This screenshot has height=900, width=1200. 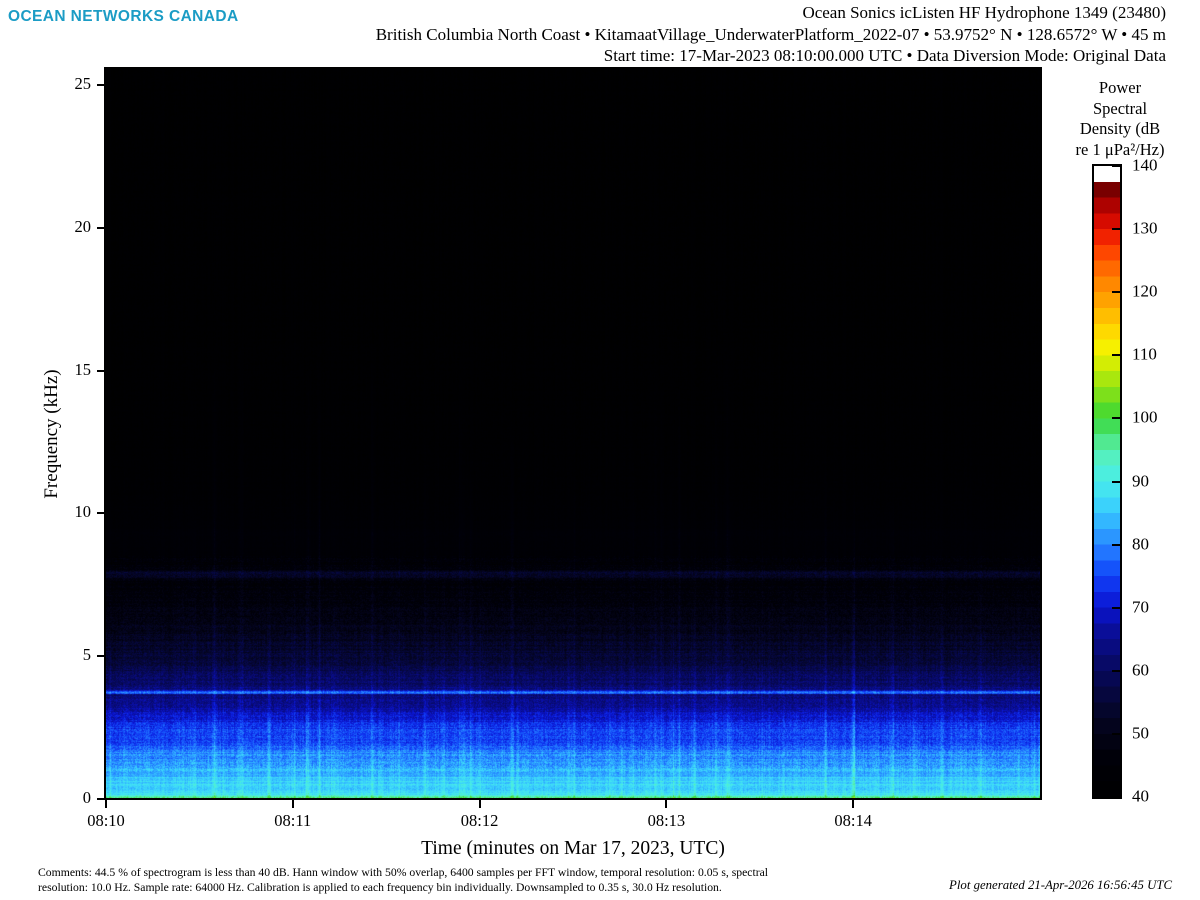 What do you see at coordinates (293, 820) in the screenshot?
I see `x-tick-label: 08:11` at bounding box center [293, 820].